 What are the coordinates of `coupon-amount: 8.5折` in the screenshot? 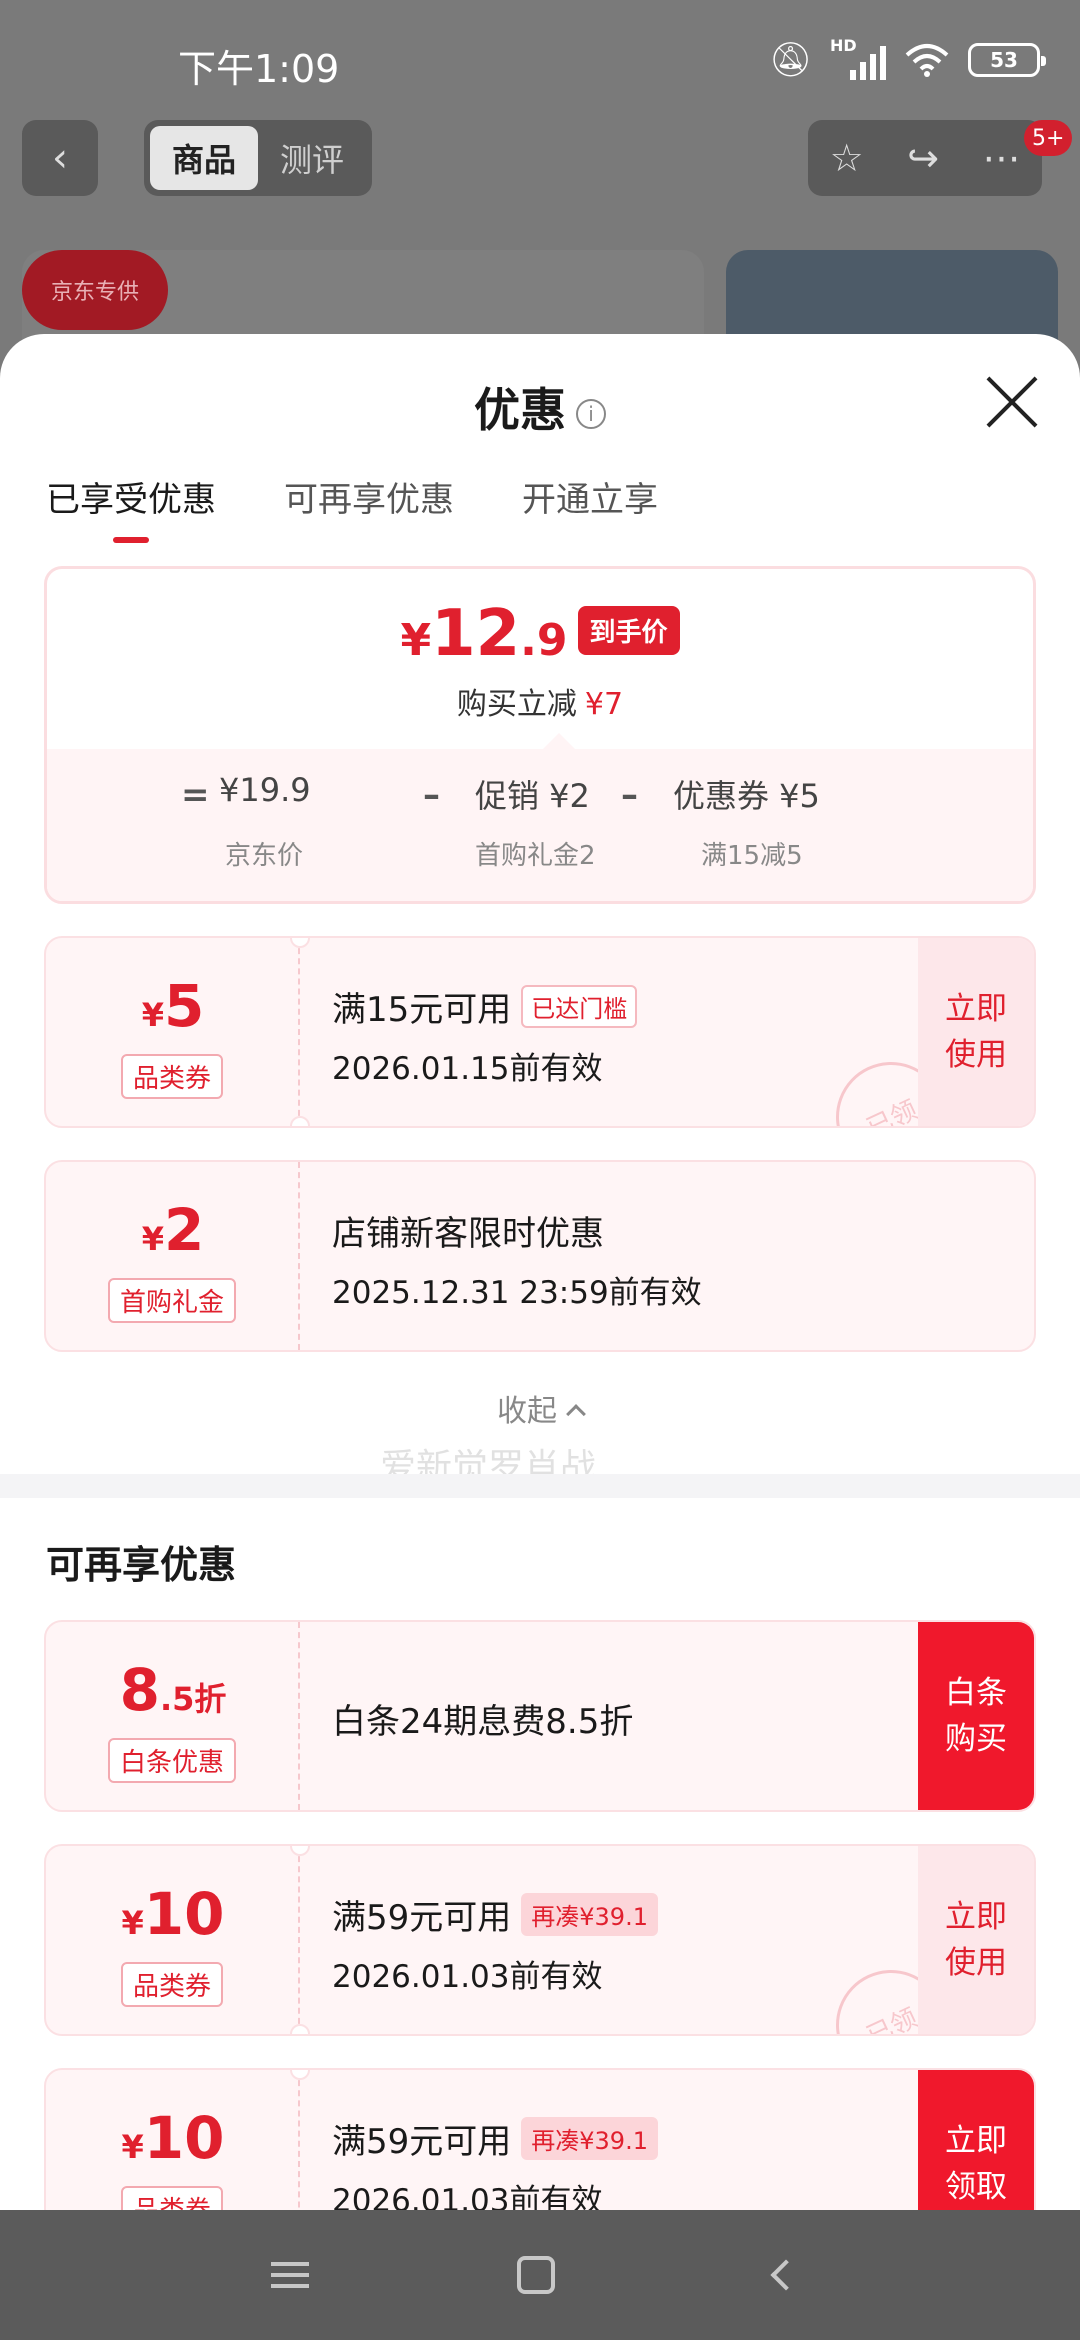 It's located at (173, 1690).